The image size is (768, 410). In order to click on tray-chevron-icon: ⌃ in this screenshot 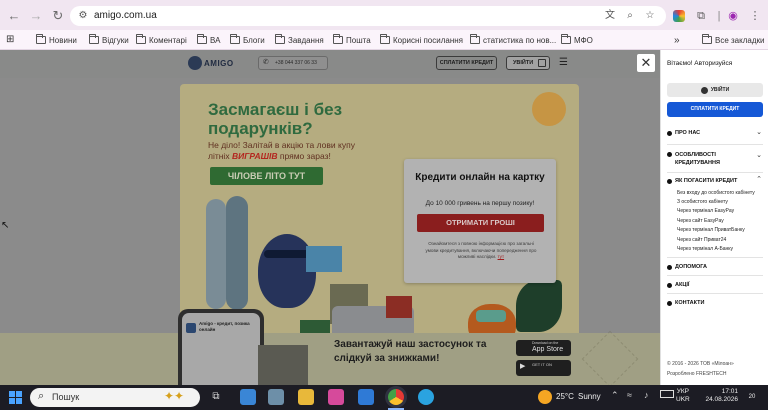, I will do `click(615, 395)`.